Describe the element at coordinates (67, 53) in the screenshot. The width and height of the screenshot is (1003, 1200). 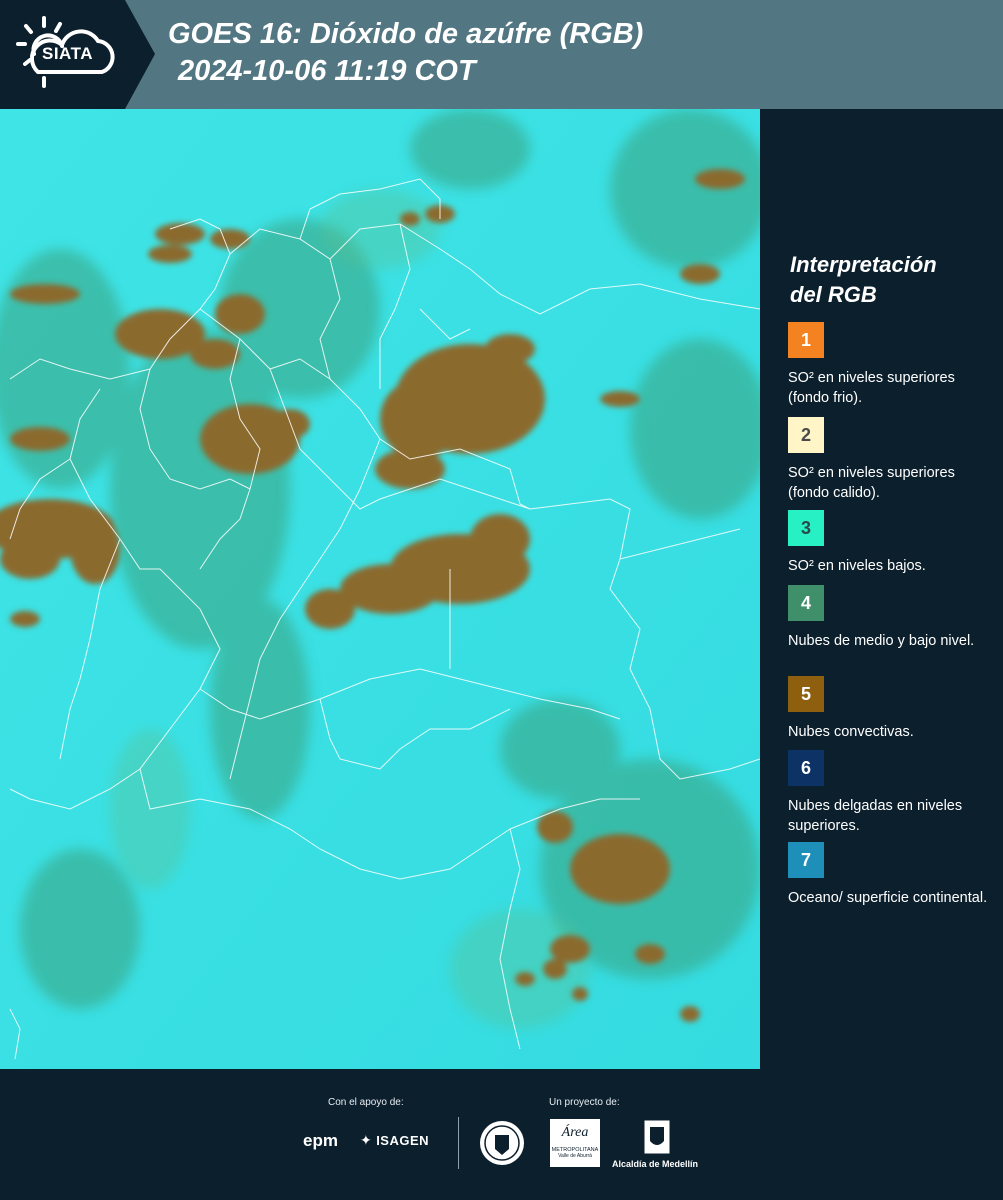
I see `logo-text: SIATA` at that location.